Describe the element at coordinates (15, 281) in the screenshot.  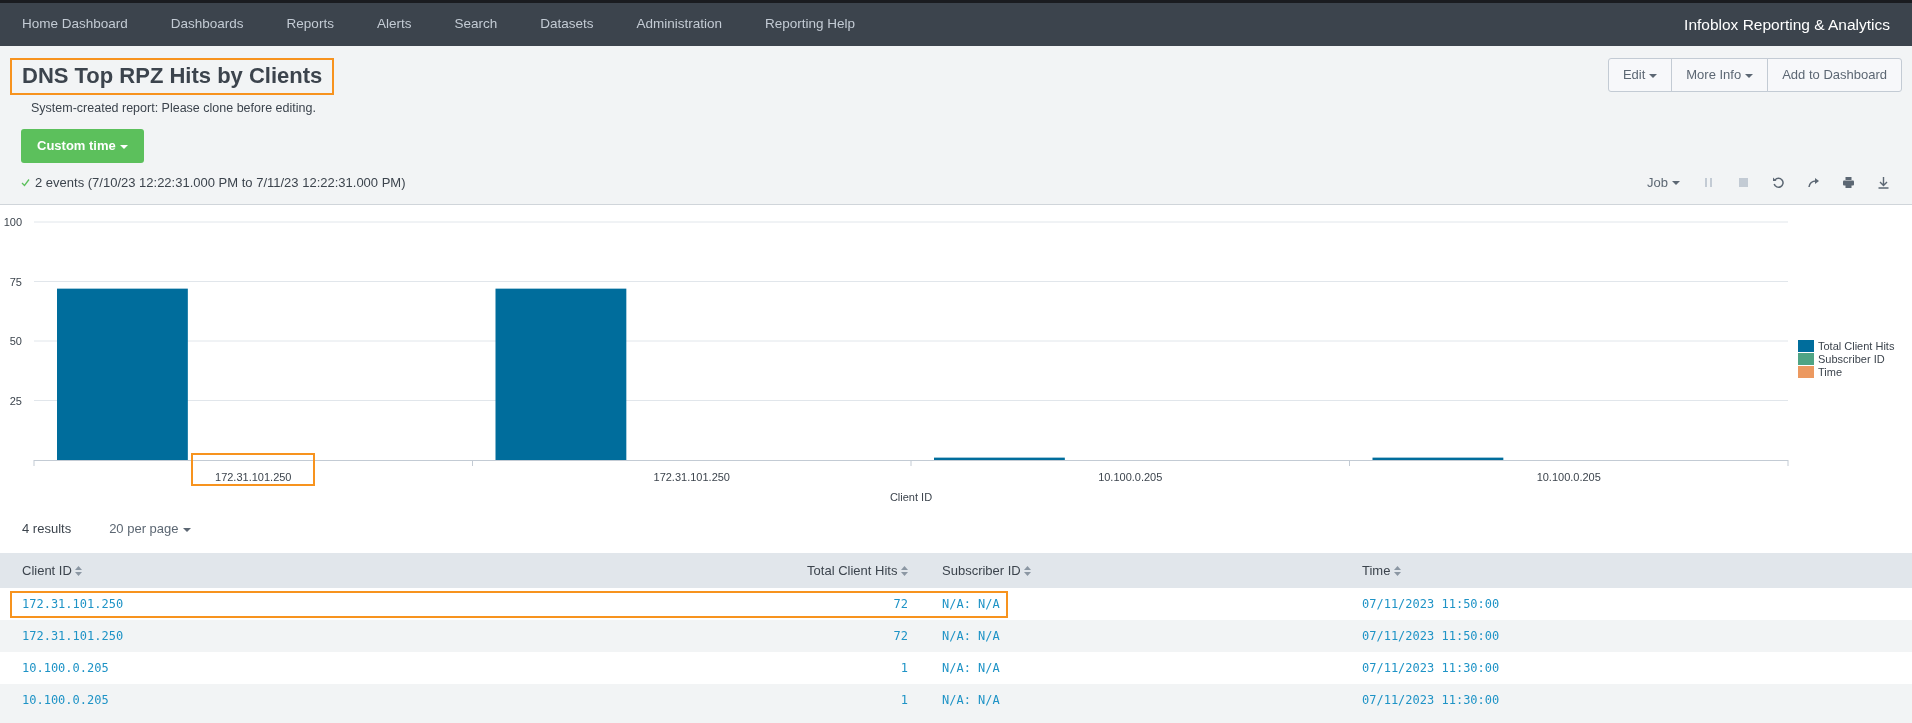
I see `y-tick-label: 75` at that location.